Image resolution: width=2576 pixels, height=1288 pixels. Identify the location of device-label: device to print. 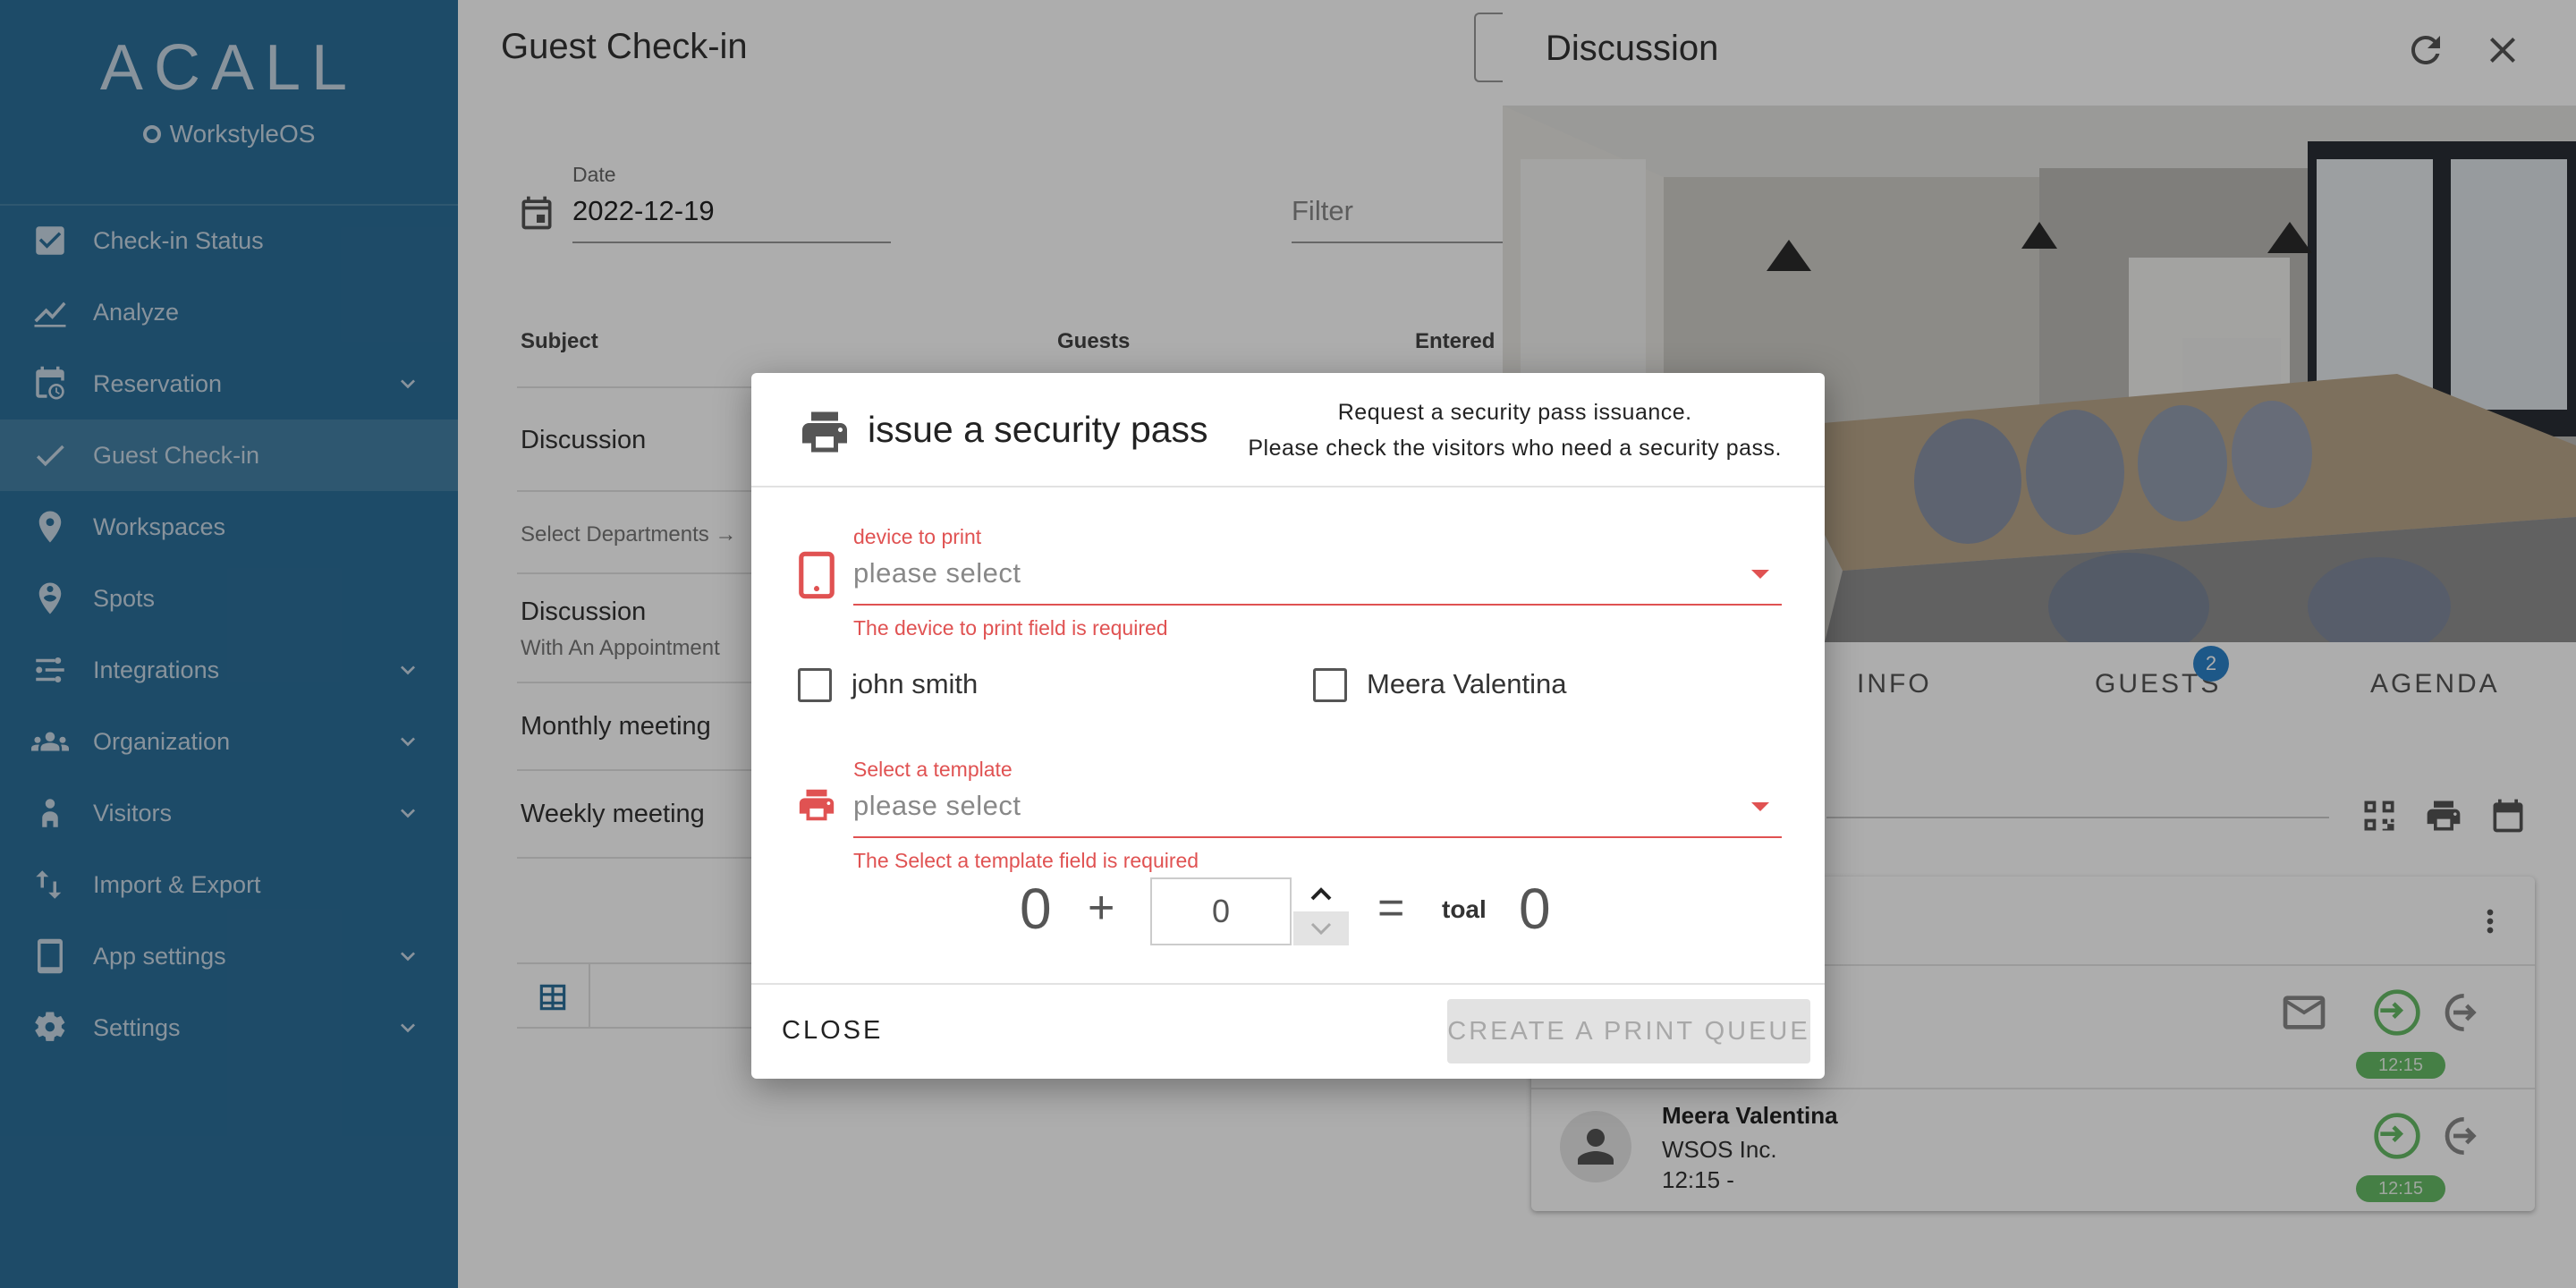
(917, 536).